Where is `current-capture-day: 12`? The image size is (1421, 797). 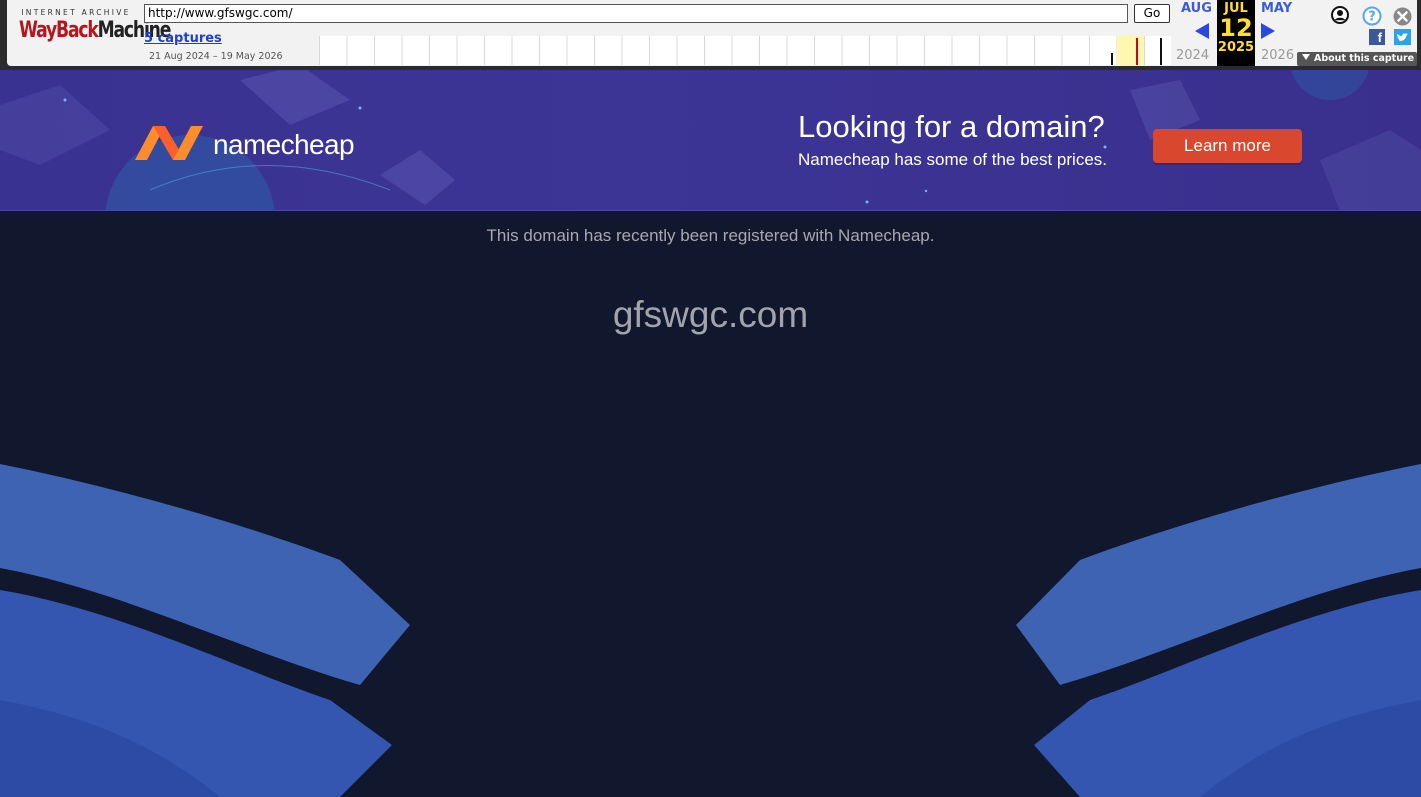 current-capture-day: 12 is located at coordinates (1236, 28).